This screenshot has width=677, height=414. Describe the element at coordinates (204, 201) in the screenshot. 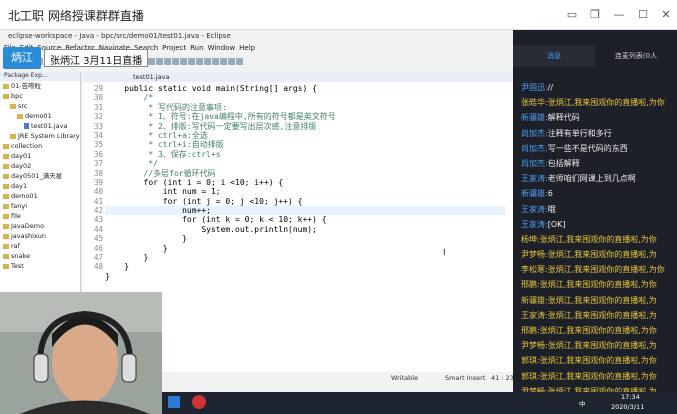

I see `code-line: for (int j = 0; j <10; j++) {` at that location.